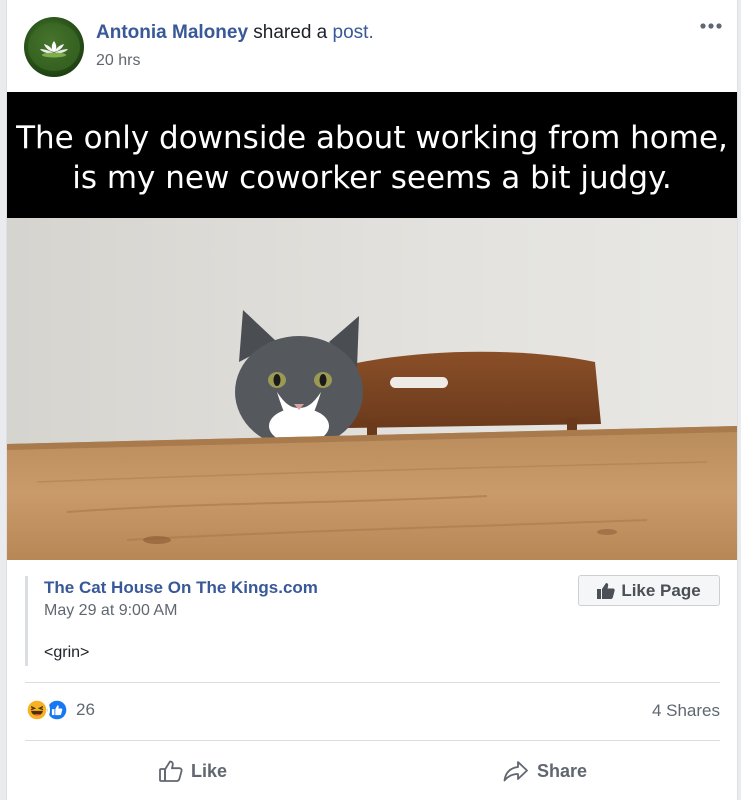  I want to click on like-page-button: Like Page, so click(649, 590).